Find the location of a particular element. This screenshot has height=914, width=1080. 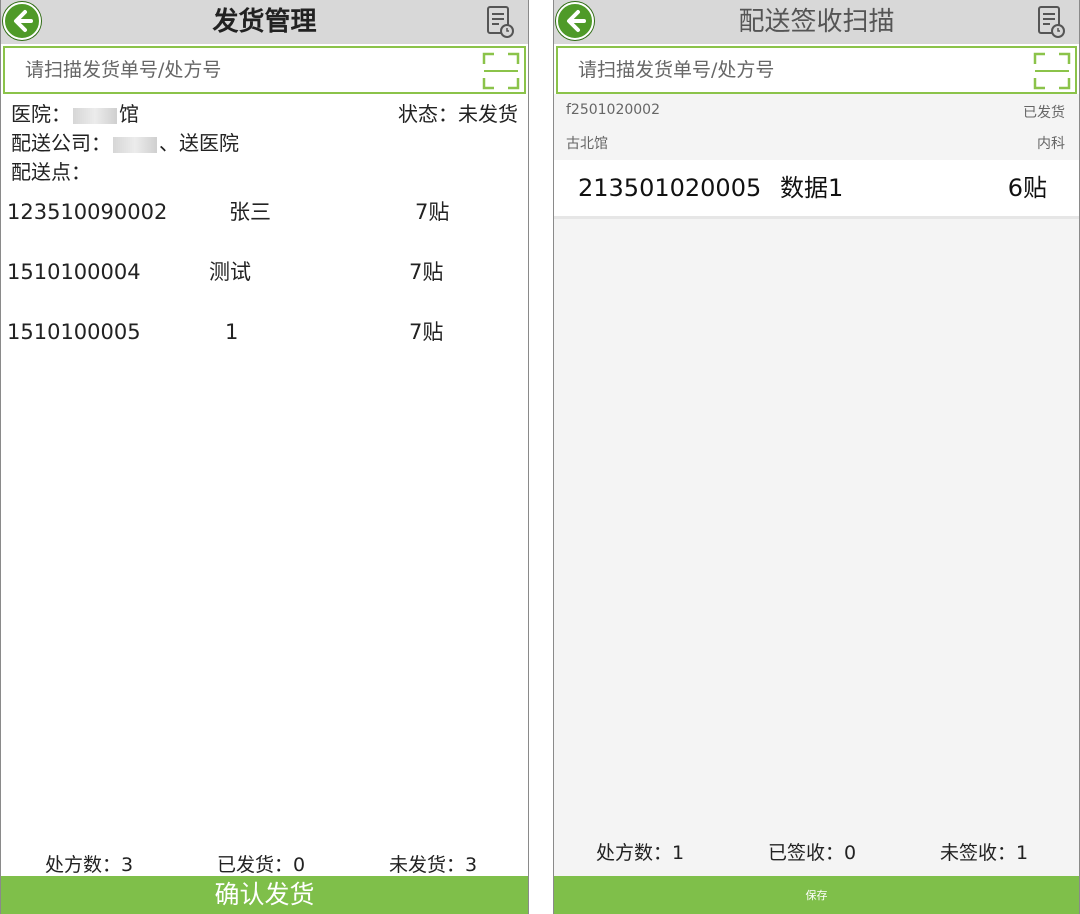

hospital-name: 古北馆 is located at coordinates (587, 144).